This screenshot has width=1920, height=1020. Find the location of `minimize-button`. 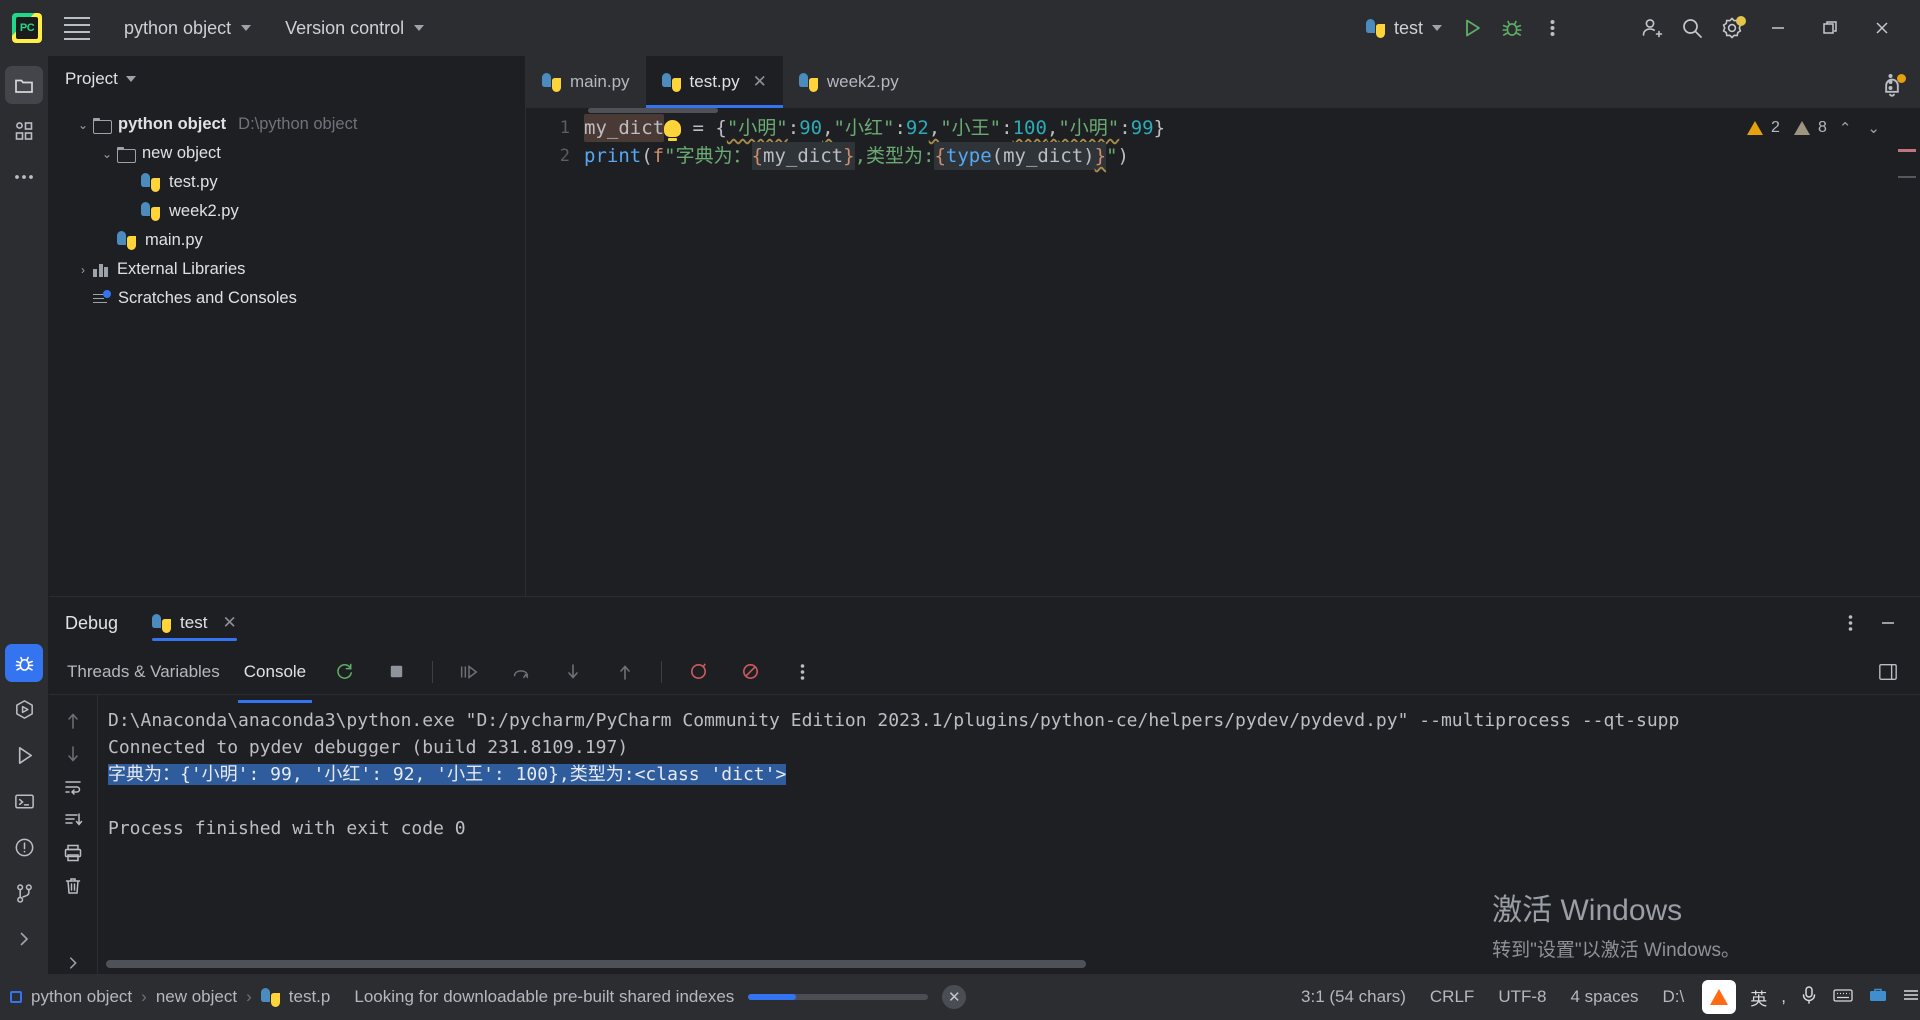

minimize-button is located at coordinates (1778, 28).